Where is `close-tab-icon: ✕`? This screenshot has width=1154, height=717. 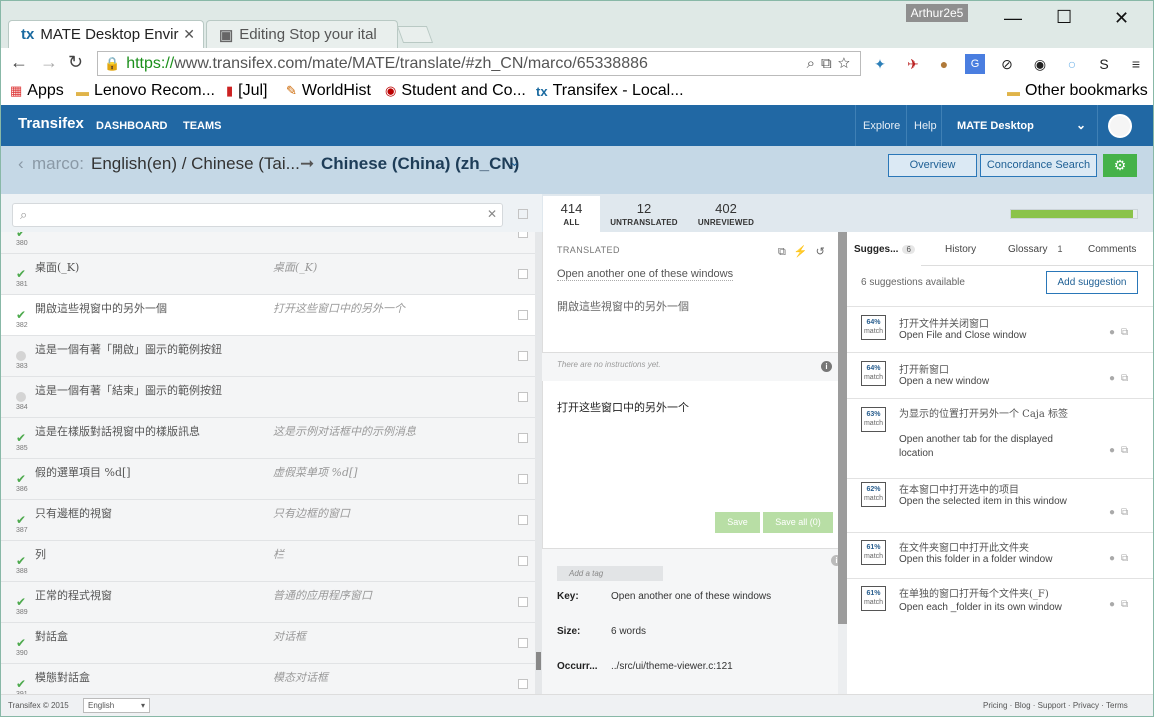 close-tab-icon: ✕ is located at coordinates (189, 34).